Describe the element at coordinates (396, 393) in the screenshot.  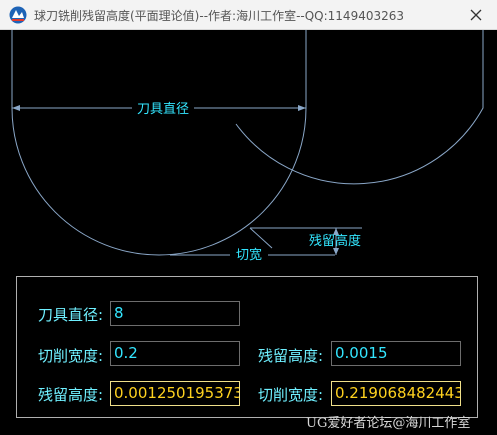
I see `cut-width-result-field: 0.219068482443` at that location.